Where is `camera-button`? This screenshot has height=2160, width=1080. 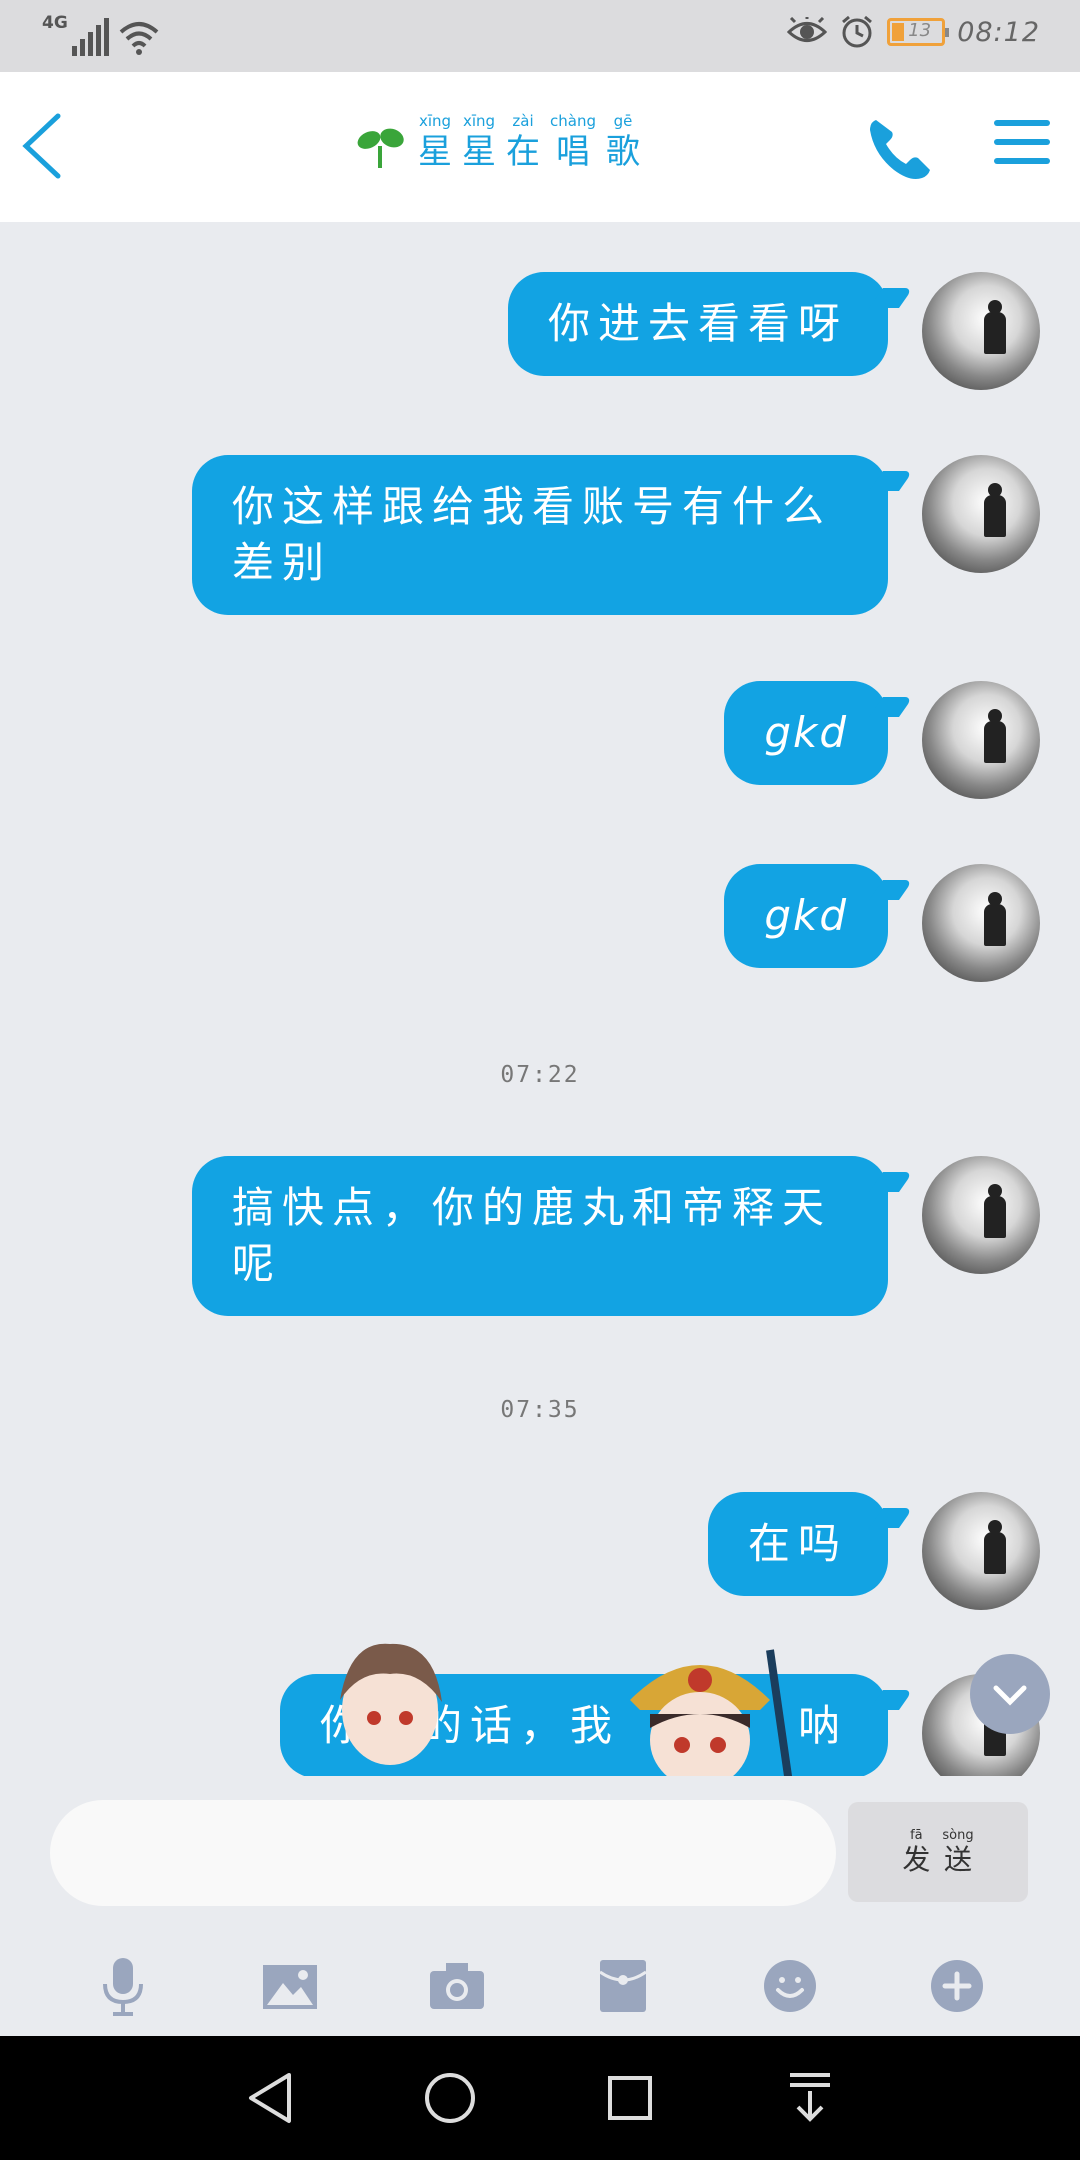
camera-button is located at coordinates (457, 1986).